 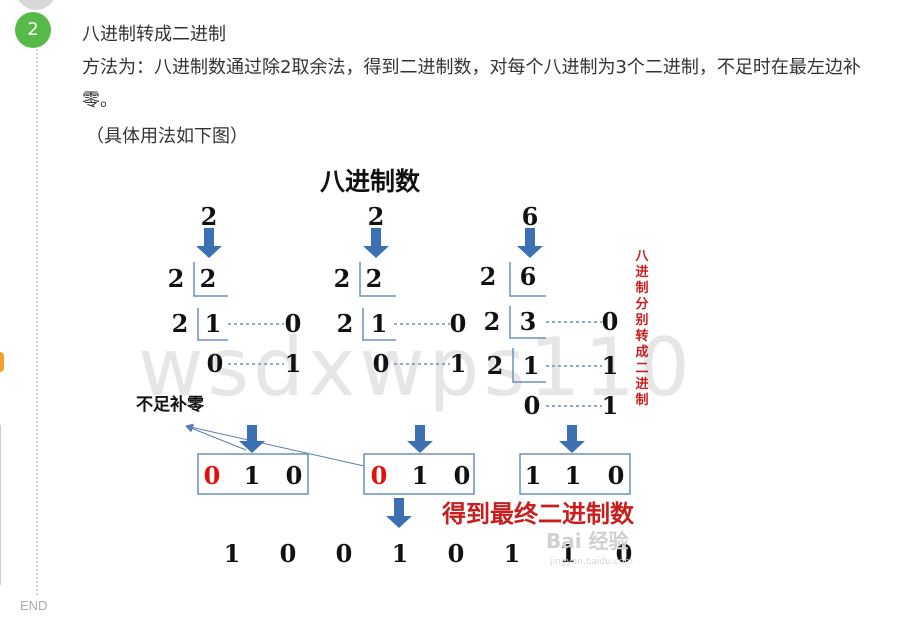 What do you see at coordinates (641, 368) in the screenshot?
I see `side-label-char: 二` at bounding box center [641, 368].